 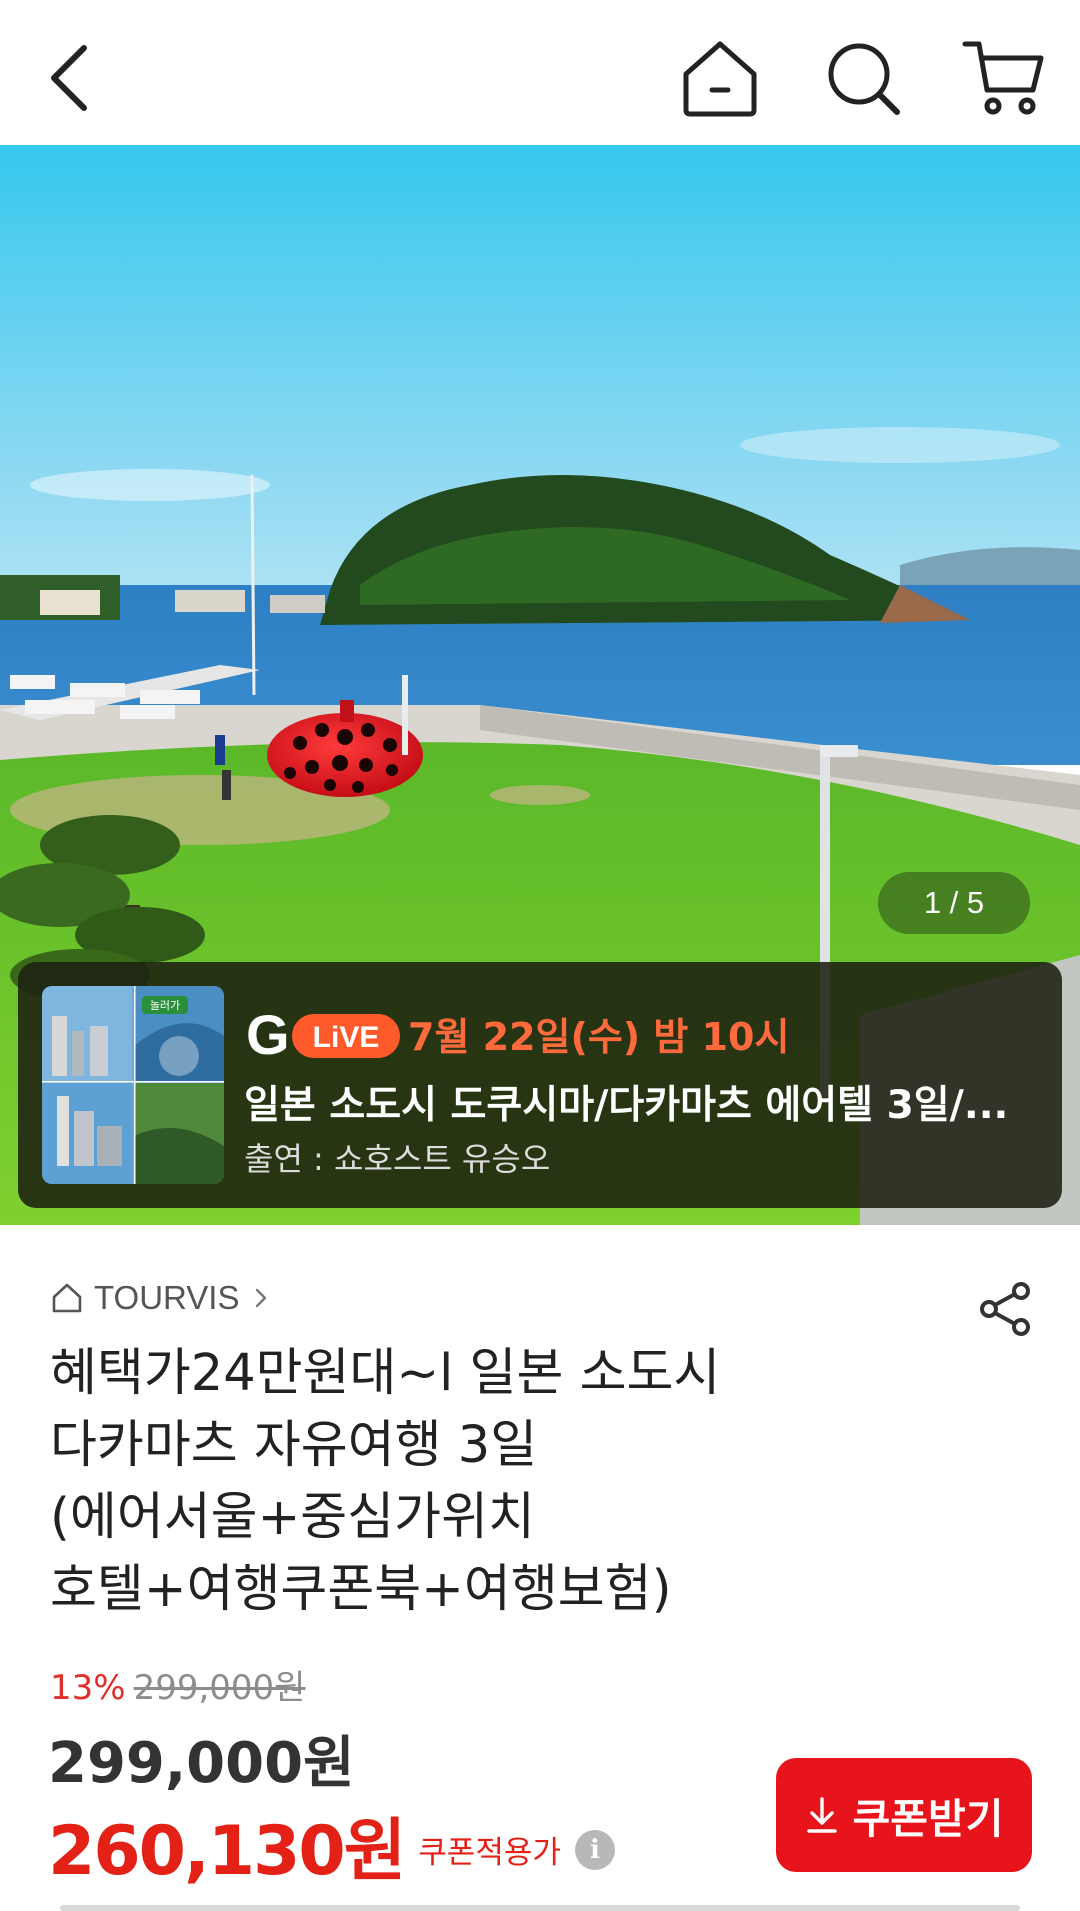 I want to click on coupon-price-row: 260,130원 쿠폰적용가 i, so click(x=331, y=1844).